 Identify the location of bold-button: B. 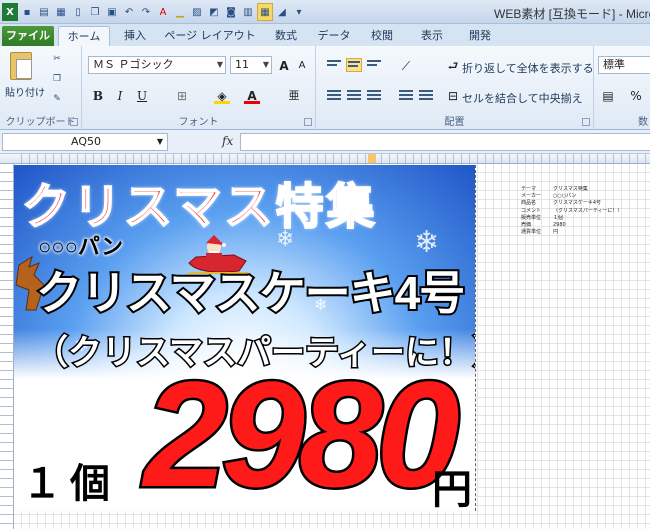
(98, 96).